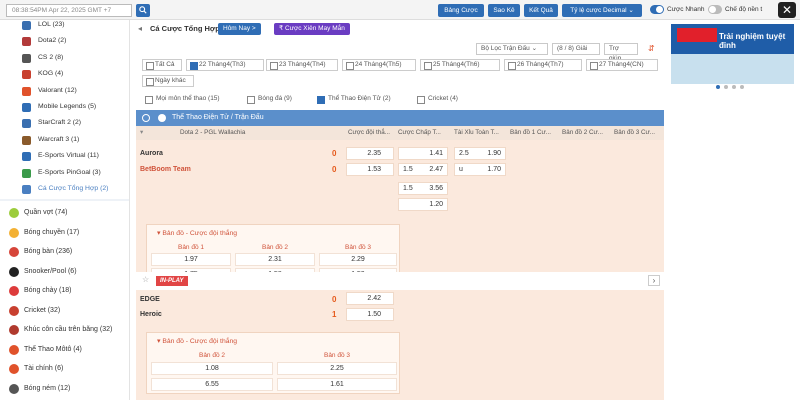 This screenshot has height=400, width=800. I want to click on sidebar-sport-item: Khúc côn cầu trên băng (32), so click(64, 330).